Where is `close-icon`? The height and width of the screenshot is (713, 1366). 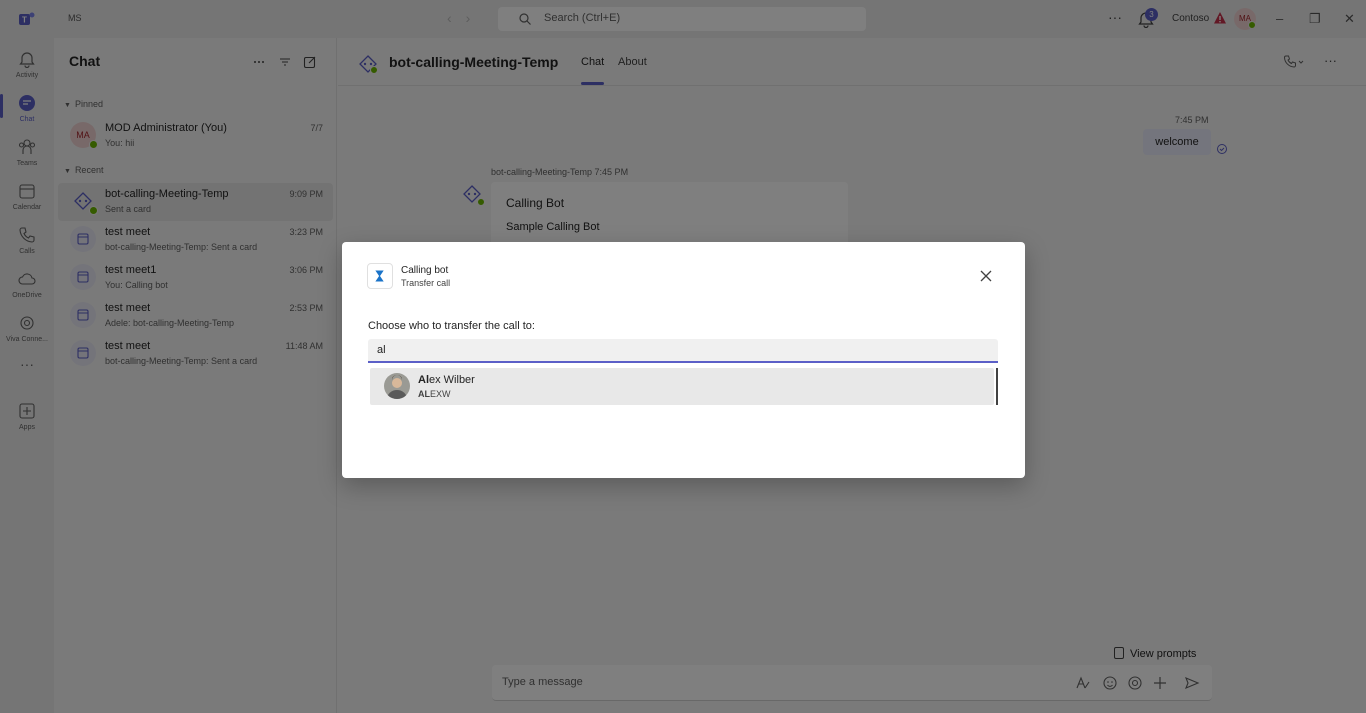
close-icon is located at coordinates (986, 276).